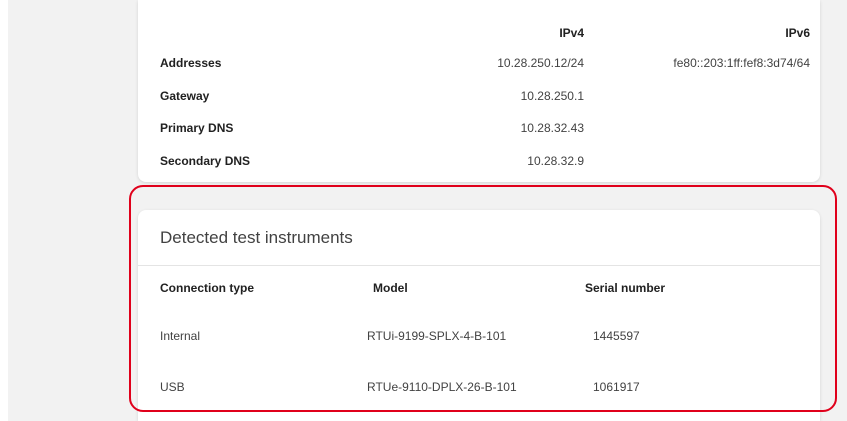 The height and width of the screenshot is (421, 847). I want to click on connection-type-cell: Internal, so click(180, 336).